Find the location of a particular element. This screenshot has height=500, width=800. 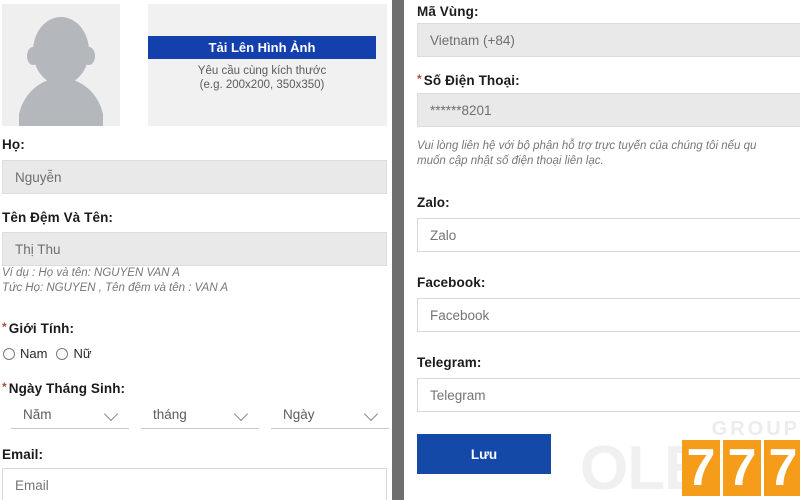

area-code-label: Mã Vùng: is located at coordinates (448, 11).